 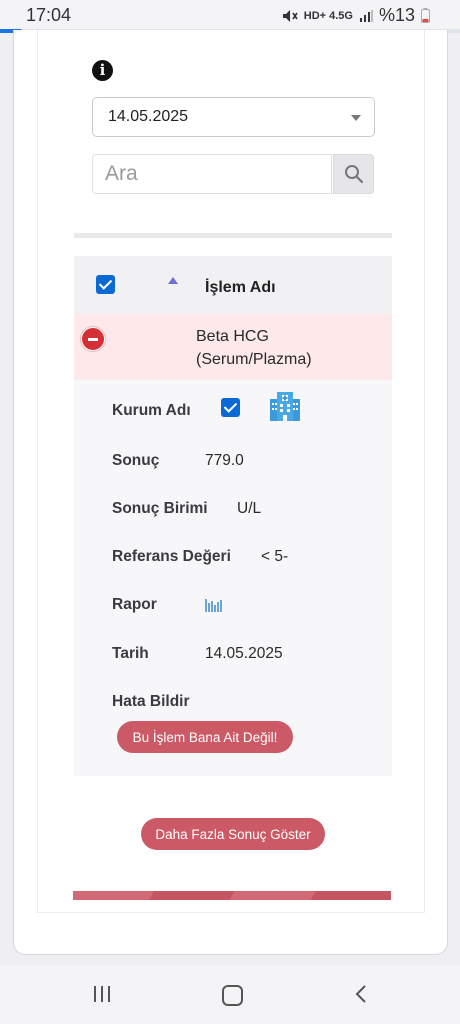 I want to click on search-button, so click(x=353, y=174).